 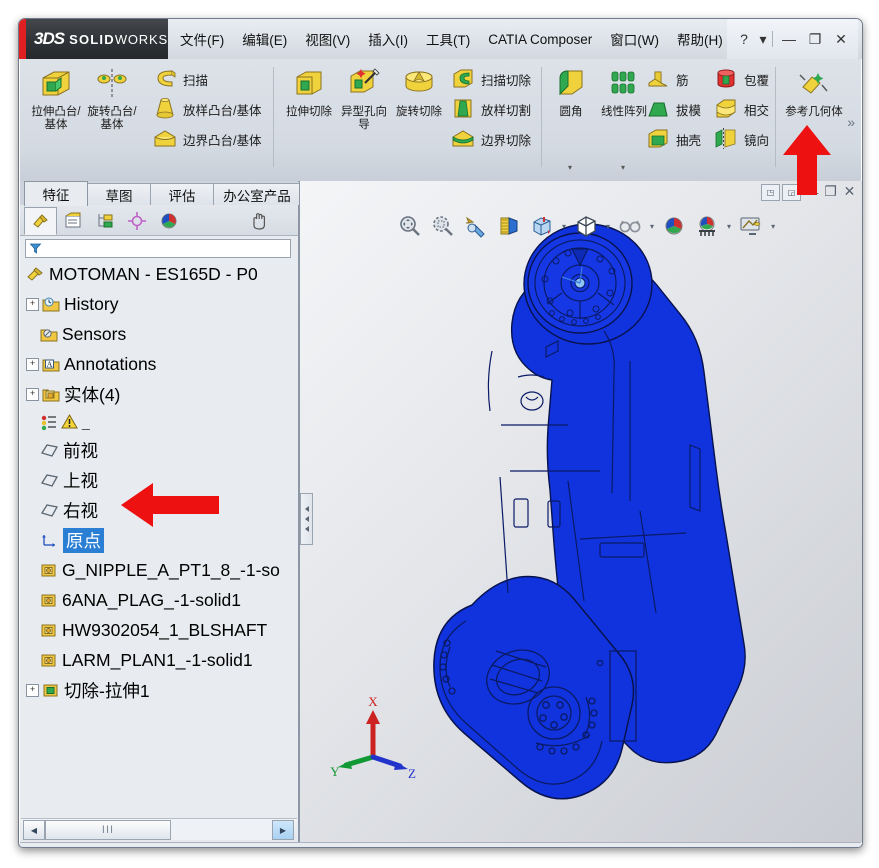 I want to click on ribbon-button-sweep: 扫描, so click(x=180, y=79).